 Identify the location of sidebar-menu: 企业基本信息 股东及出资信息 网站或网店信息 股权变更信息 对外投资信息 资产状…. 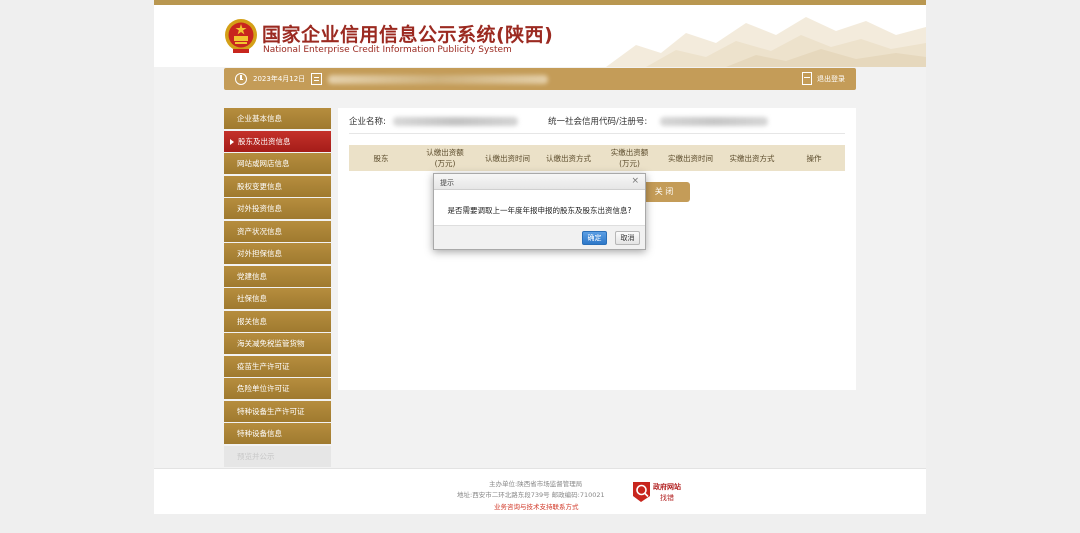
(277, 288).